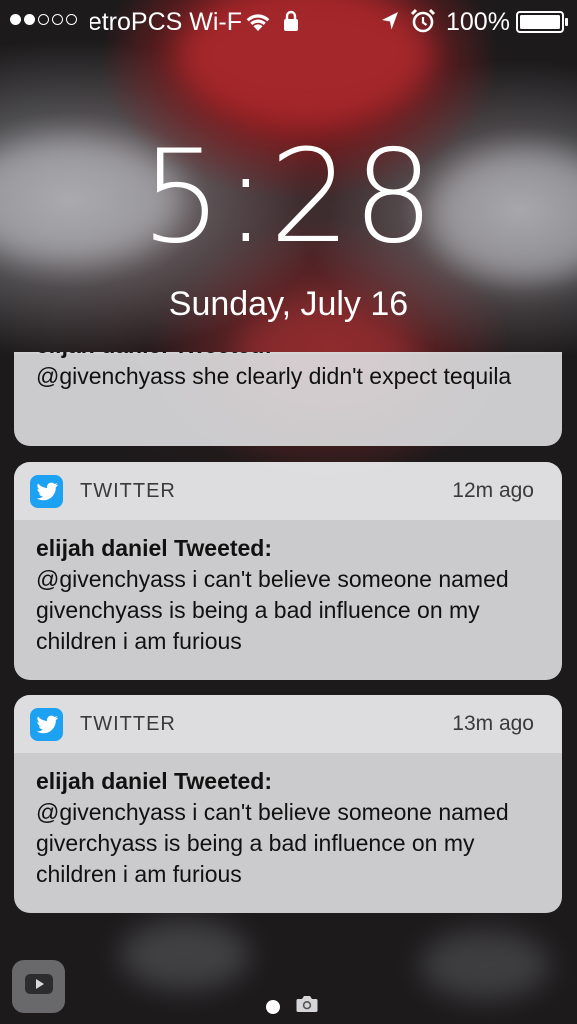 The image size is (577, 1024). Describe the element at coordinates (390, 24) in the screenshot. I see `location-arrow-icon` at that location.